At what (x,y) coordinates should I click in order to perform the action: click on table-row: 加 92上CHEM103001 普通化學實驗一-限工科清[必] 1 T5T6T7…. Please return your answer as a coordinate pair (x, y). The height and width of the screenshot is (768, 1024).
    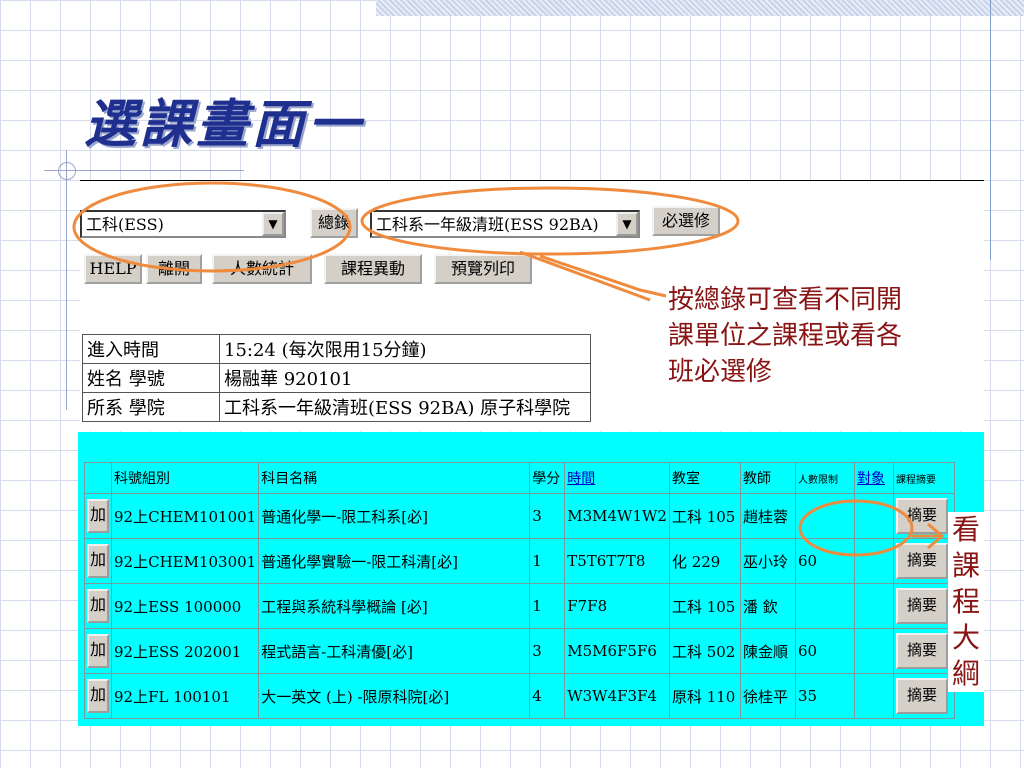
    Looking at the image, I should click on (519, 561).